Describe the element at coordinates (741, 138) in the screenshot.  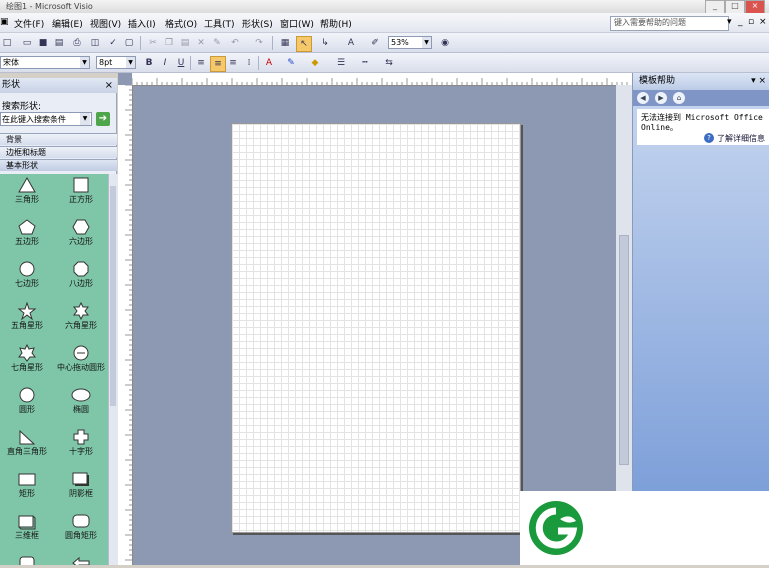
I see `learn-more-link: 了解详细信息` at that location.